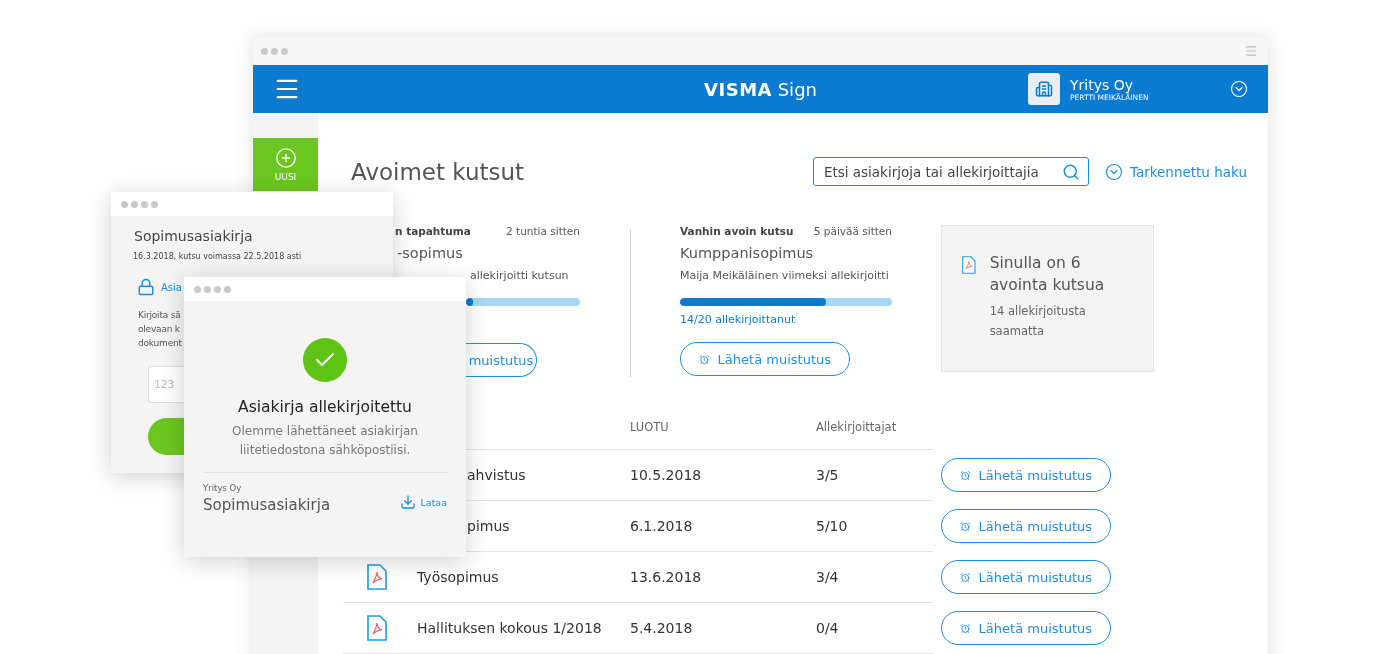  I want to click on advanced-search-link: Tarkennettu haku, so click(1175, 171).